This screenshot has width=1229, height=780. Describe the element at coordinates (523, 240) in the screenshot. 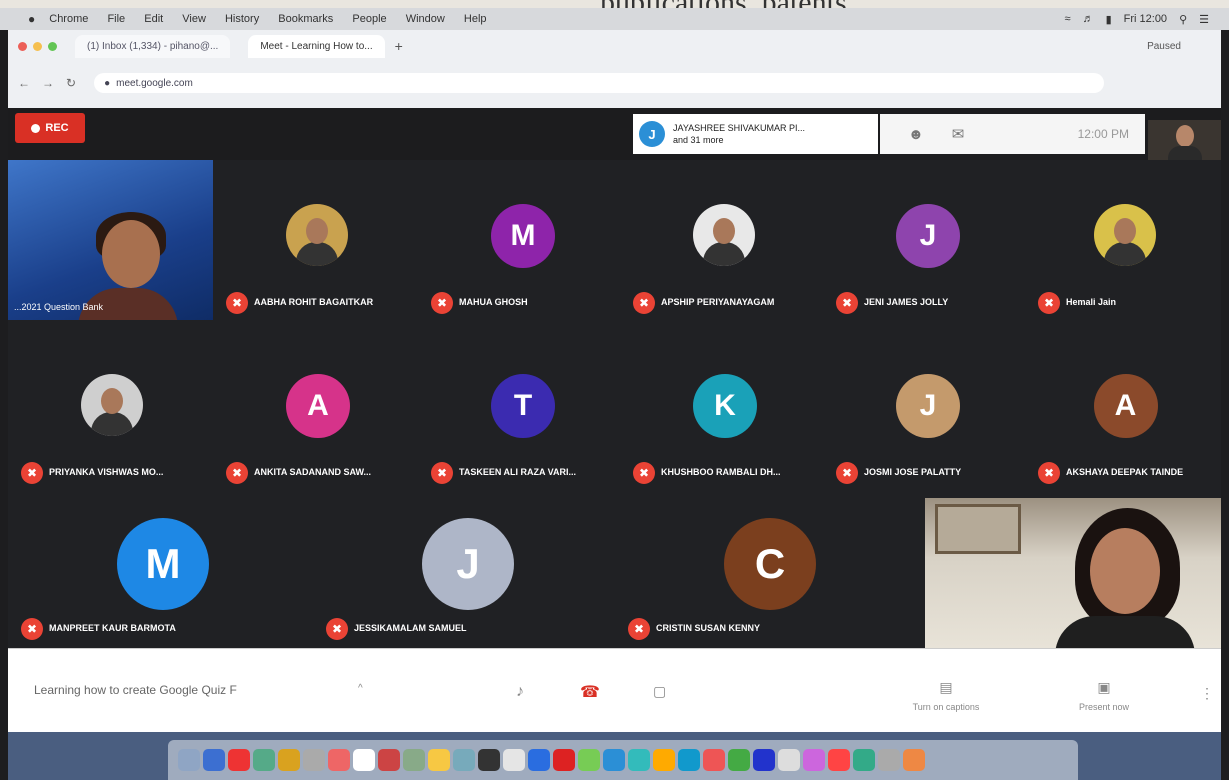

I see `participant-tile: M ✖ MAHUA GHOSH` at that location.